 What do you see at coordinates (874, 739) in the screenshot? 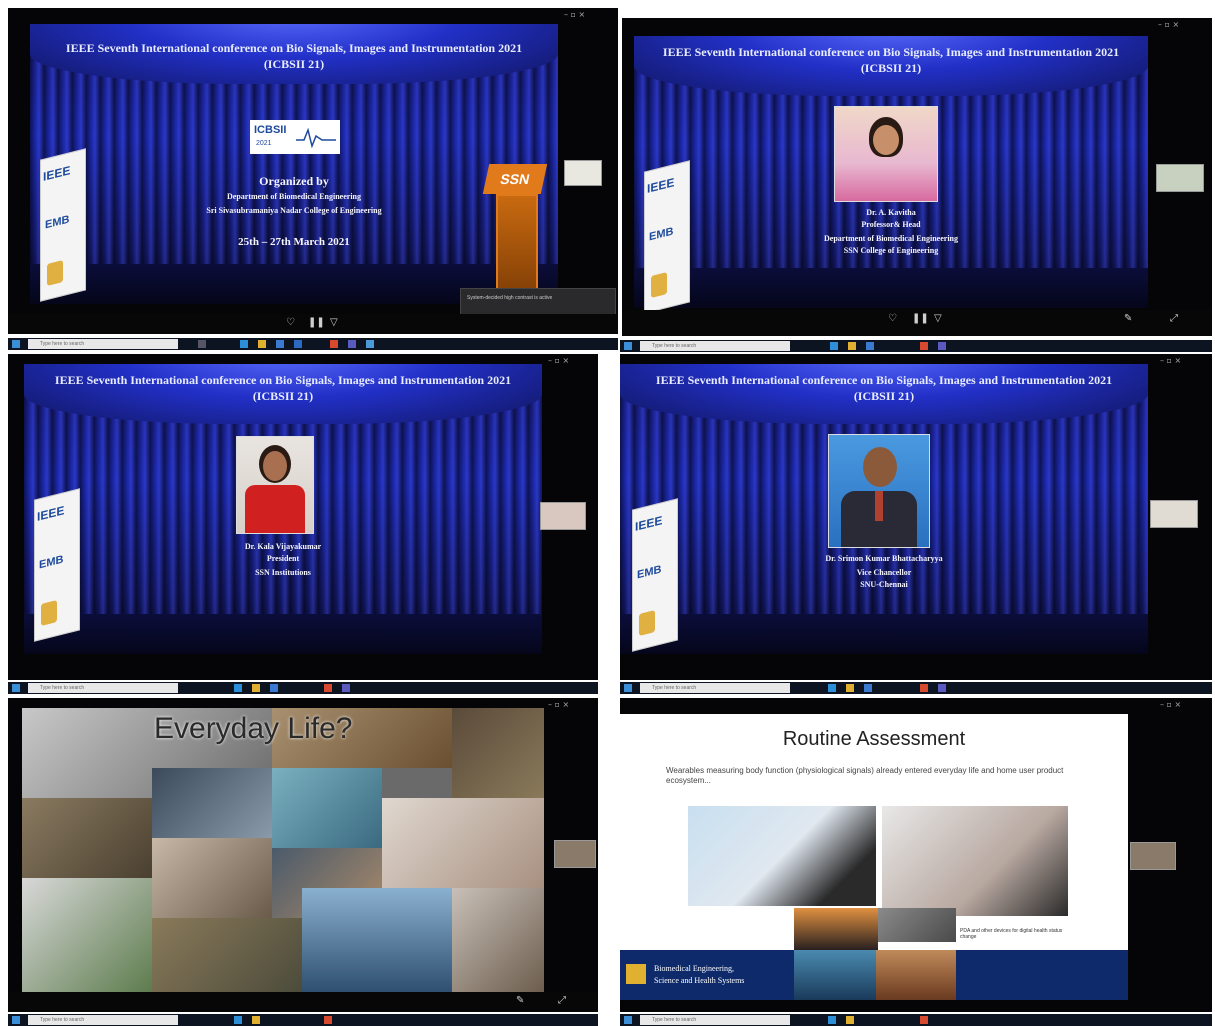
I see `slide-title: Routine Assessment` at bounding box center [874, 739].